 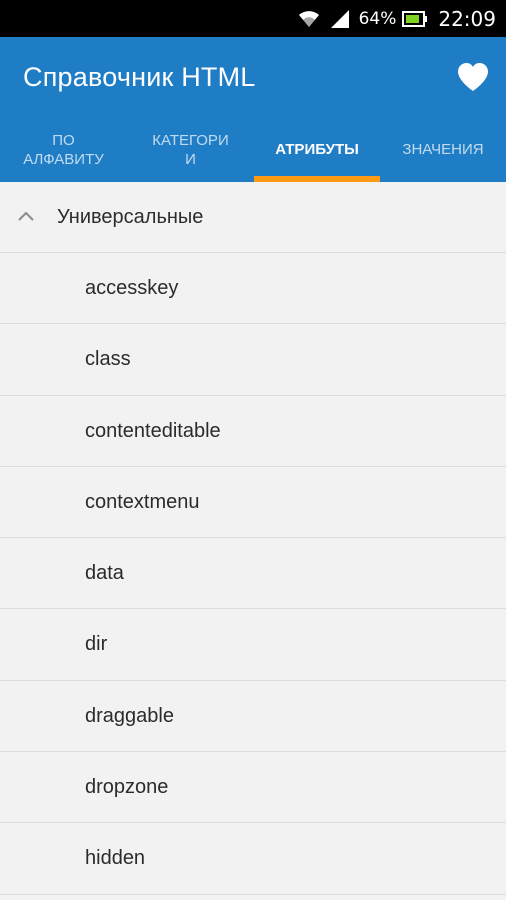 What do you see at coordinates (309, 19) in the screenshot?
I see `wifi-icon` at bounding box center [309, 19].